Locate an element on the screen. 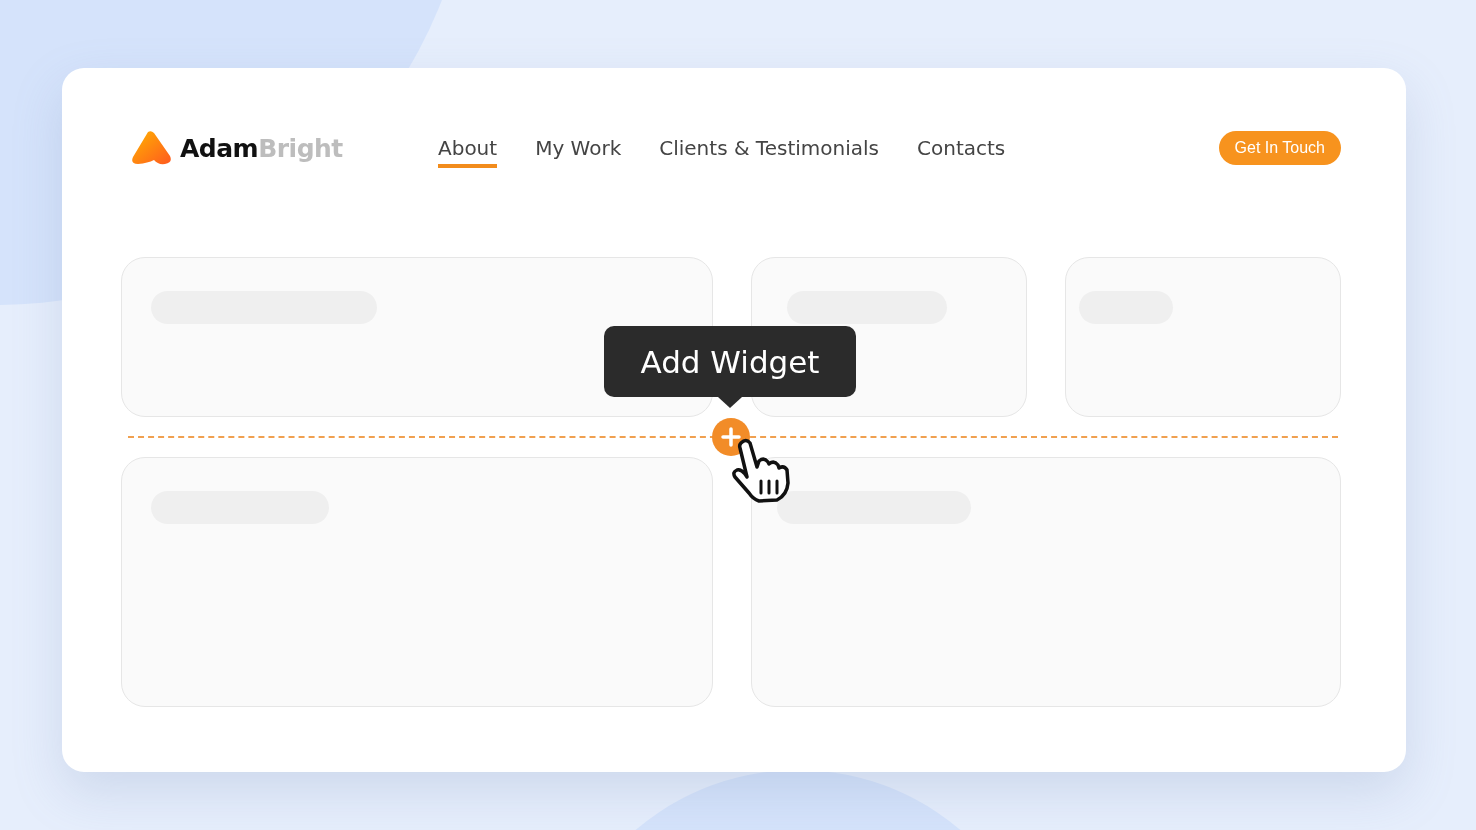  nav-link: About is located at coordinates (468, 148).